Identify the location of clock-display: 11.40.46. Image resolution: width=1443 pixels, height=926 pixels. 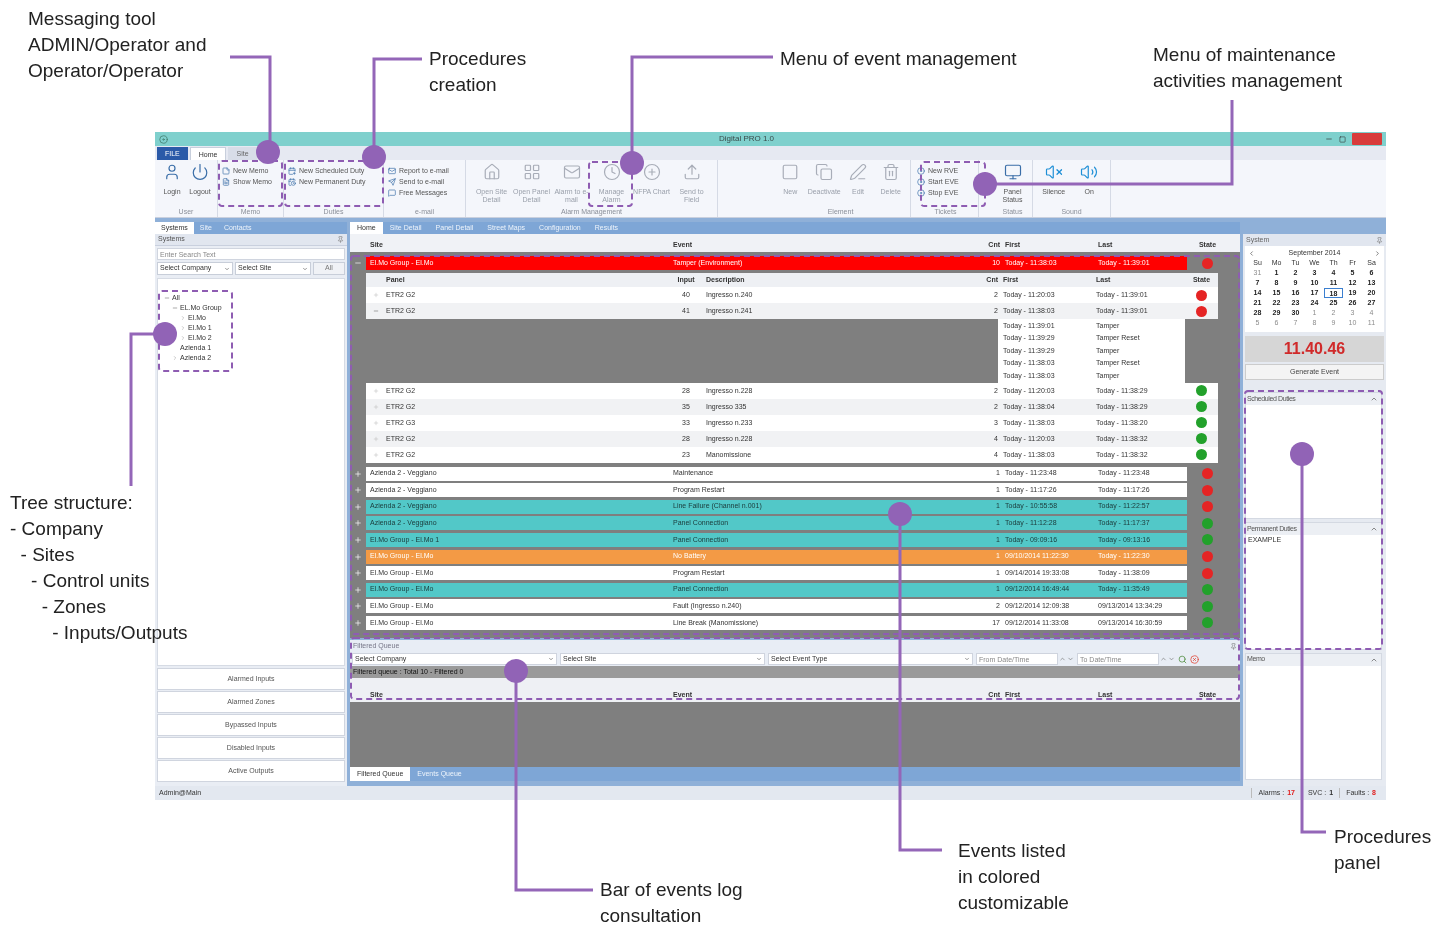
(1314, 349).